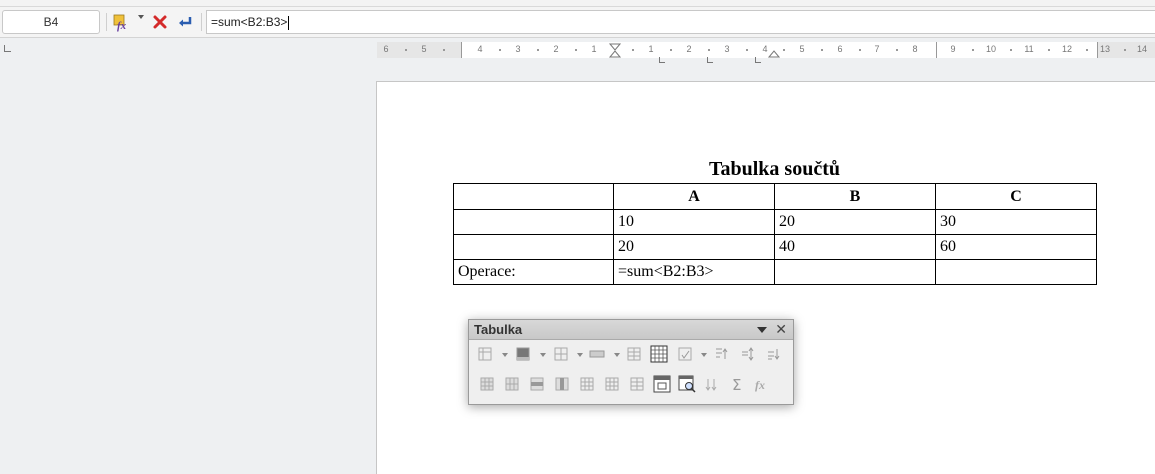 The image size is (1155, 474). I want to click on select-table-icon, so click(587, 384).